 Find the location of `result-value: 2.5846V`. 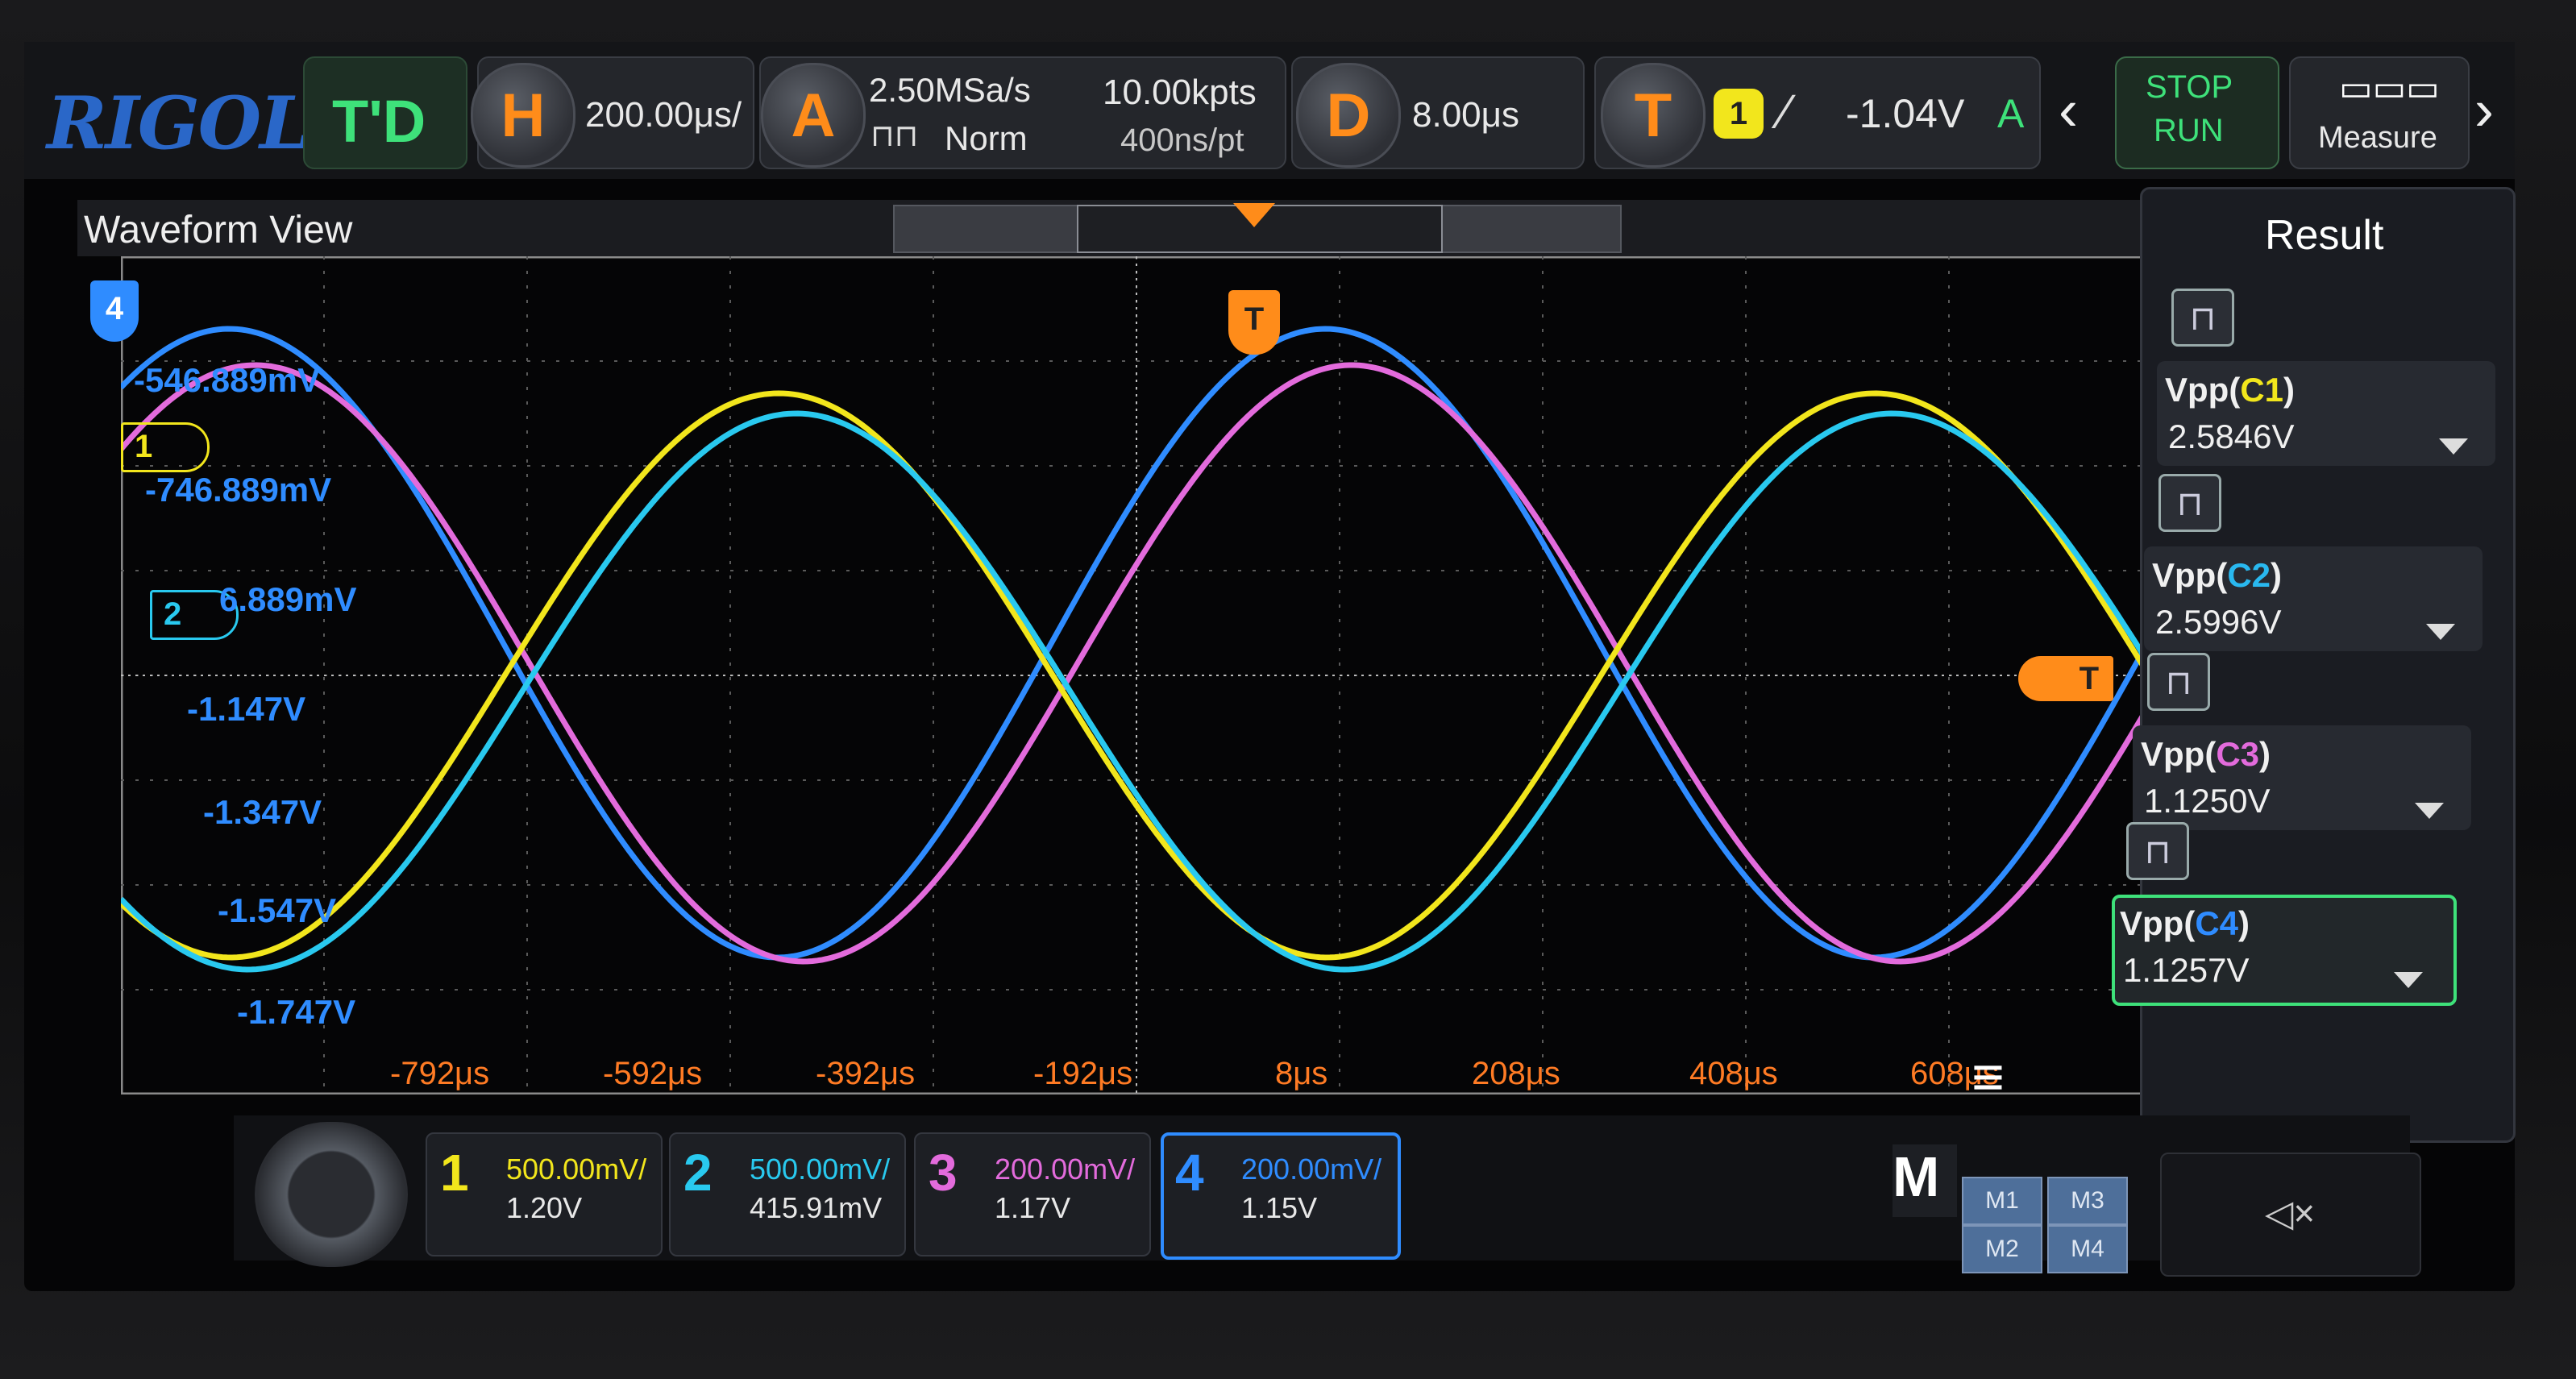

result-value: 2.5846V is located at coordinates (2231, 436).